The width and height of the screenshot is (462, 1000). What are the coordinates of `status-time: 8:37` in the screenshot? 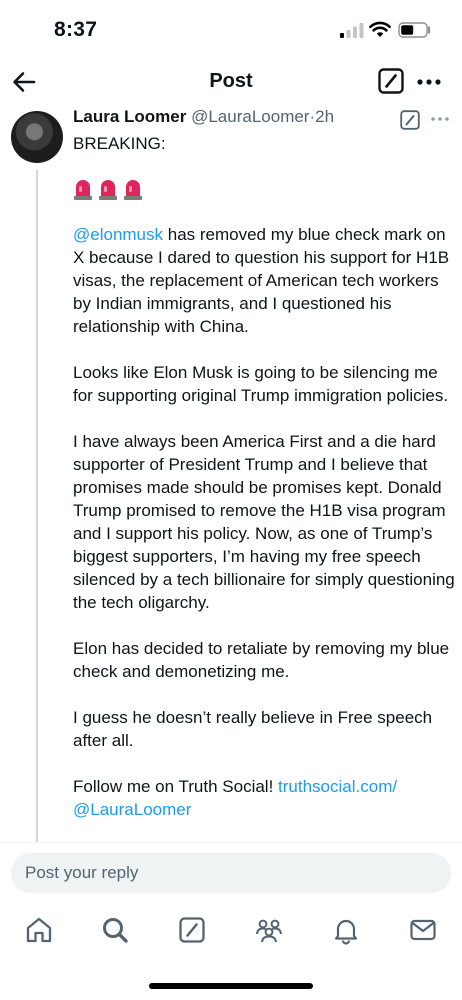 It's located at (76, 29).